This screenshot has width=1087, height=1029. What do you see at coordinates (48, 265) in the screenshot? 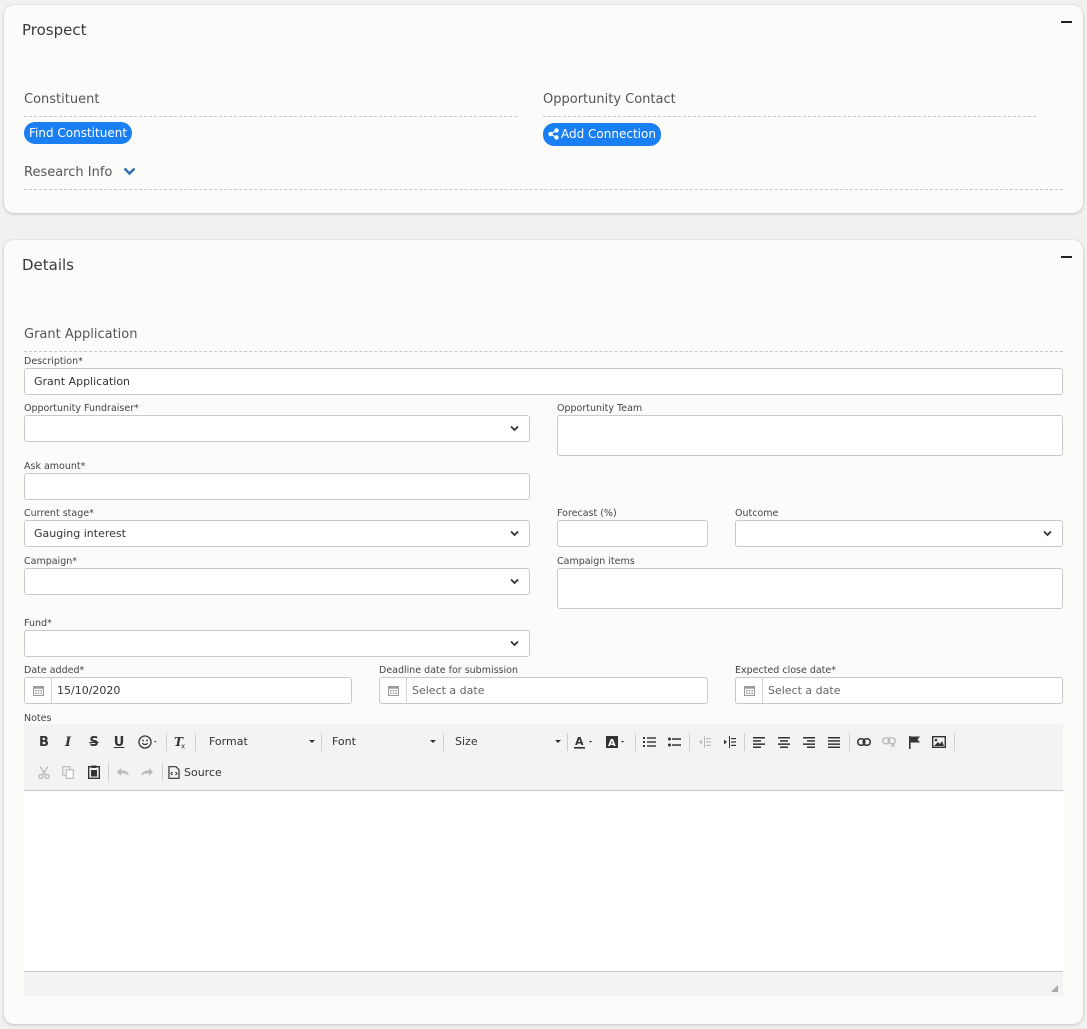
I see `details-title: Details` at bounding box center [48, 265].